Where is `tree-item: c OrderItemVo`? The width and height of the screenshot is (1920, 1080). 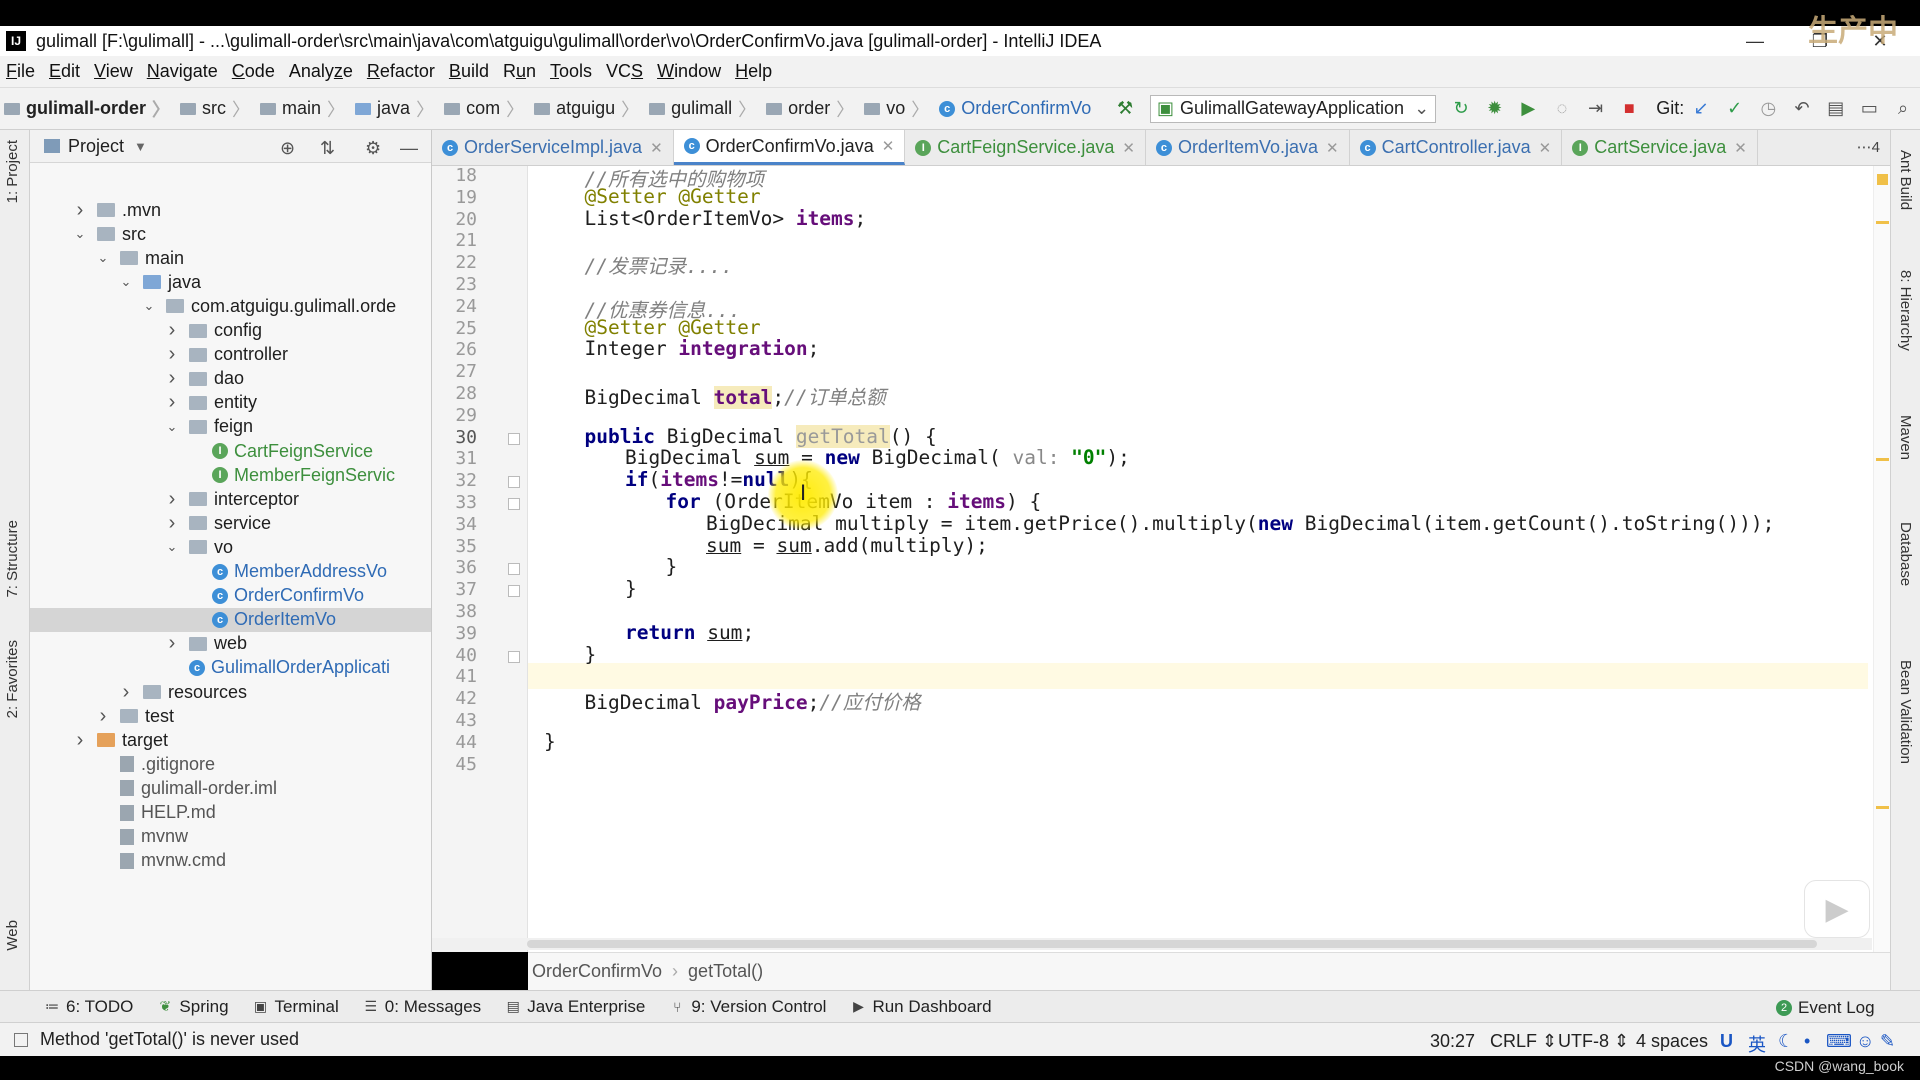 tree-item: c OrderItemVo is located at coordinates (230, 619).